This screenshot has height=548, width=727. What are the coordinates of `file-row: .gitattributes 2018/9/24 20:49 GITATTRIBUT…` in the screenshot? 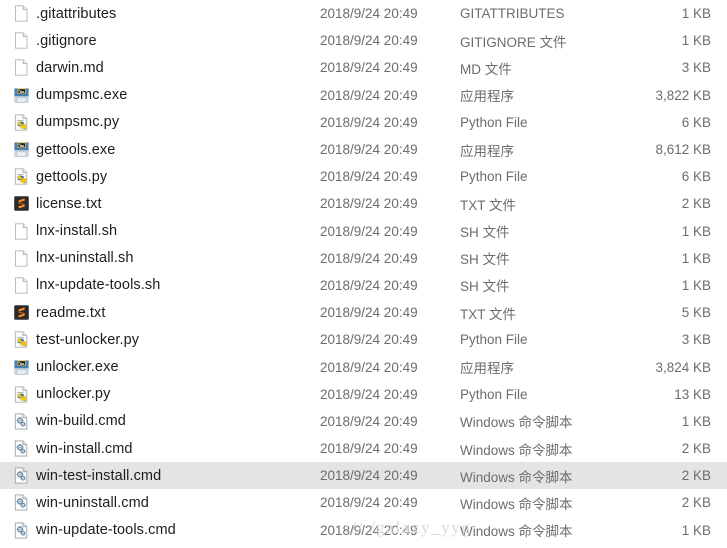 It's located at (363, 13).